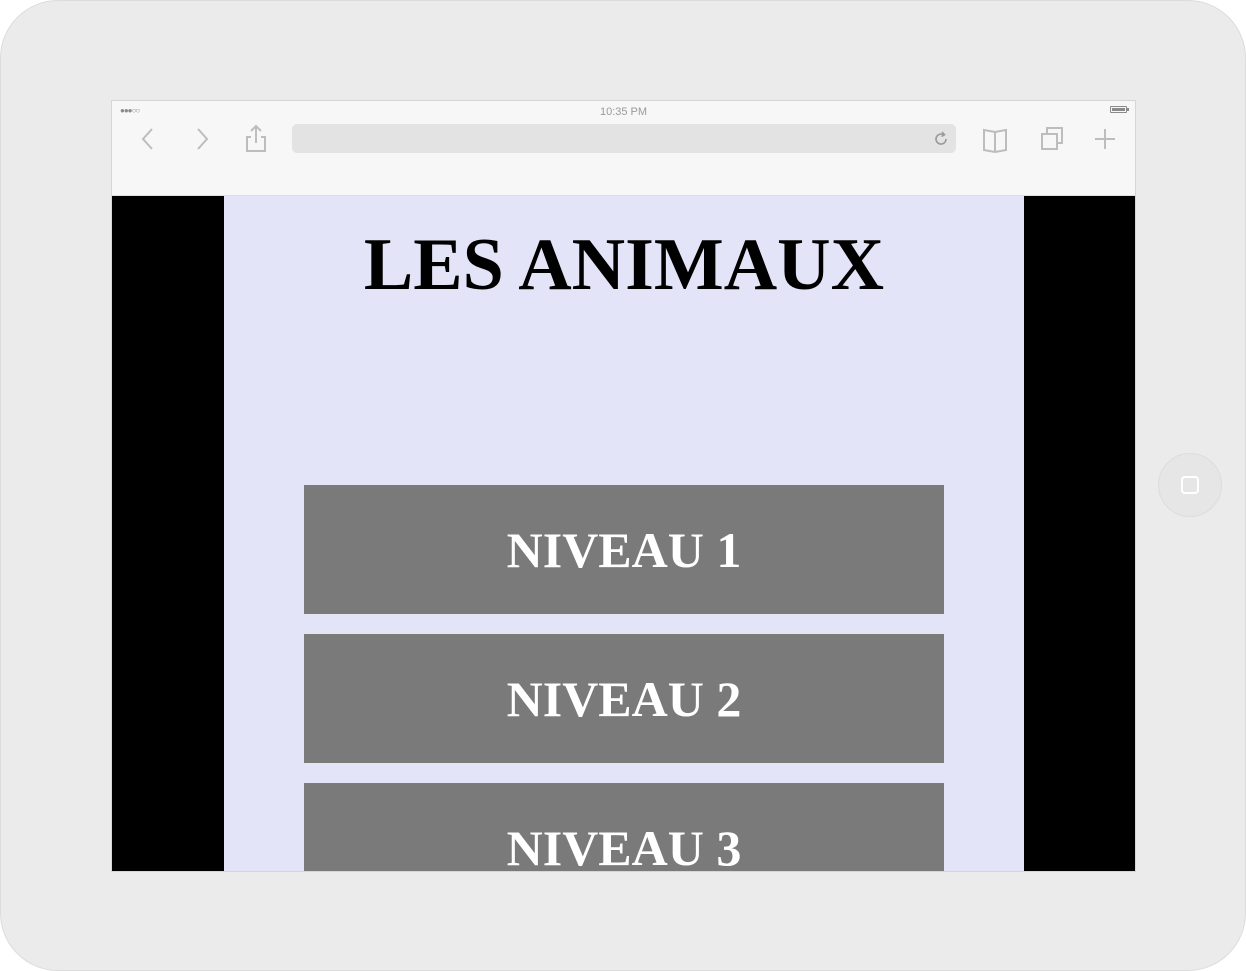 The image size is (1246, 971). I want to click on level-2-label: NIVEAU 2, so click(624, 698).